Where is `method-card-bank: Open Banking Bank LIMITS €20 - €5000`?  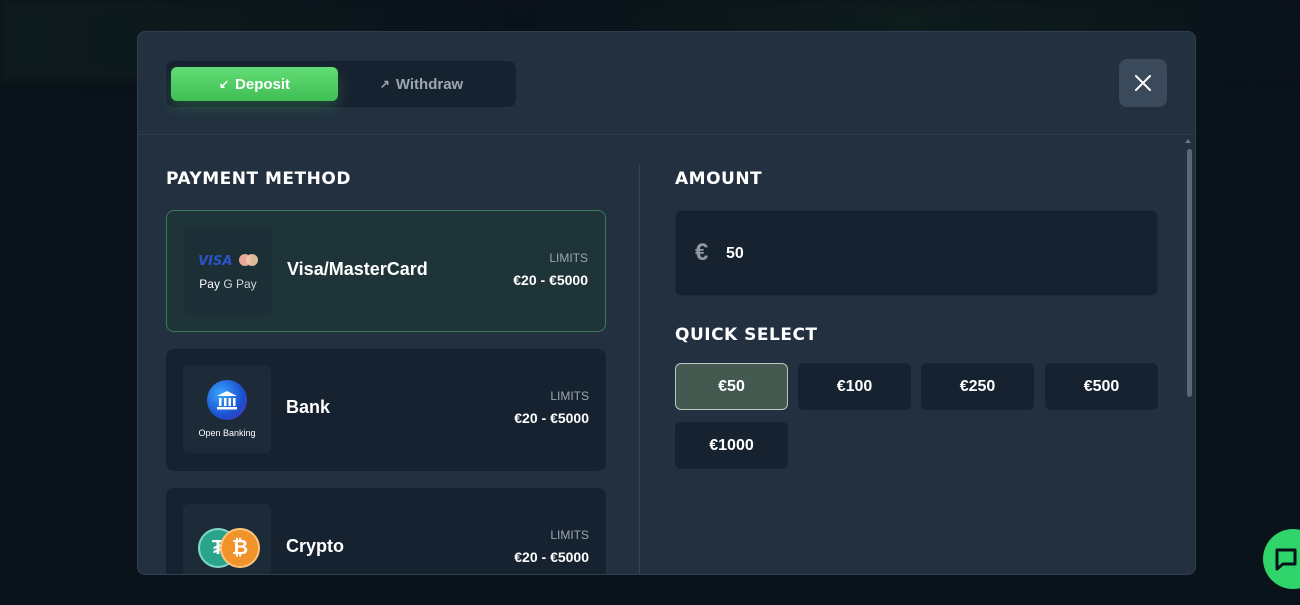 method-card-bank: Open Banking Bank LIMITS €20 - €5000 is located at coordinates (386, 410).